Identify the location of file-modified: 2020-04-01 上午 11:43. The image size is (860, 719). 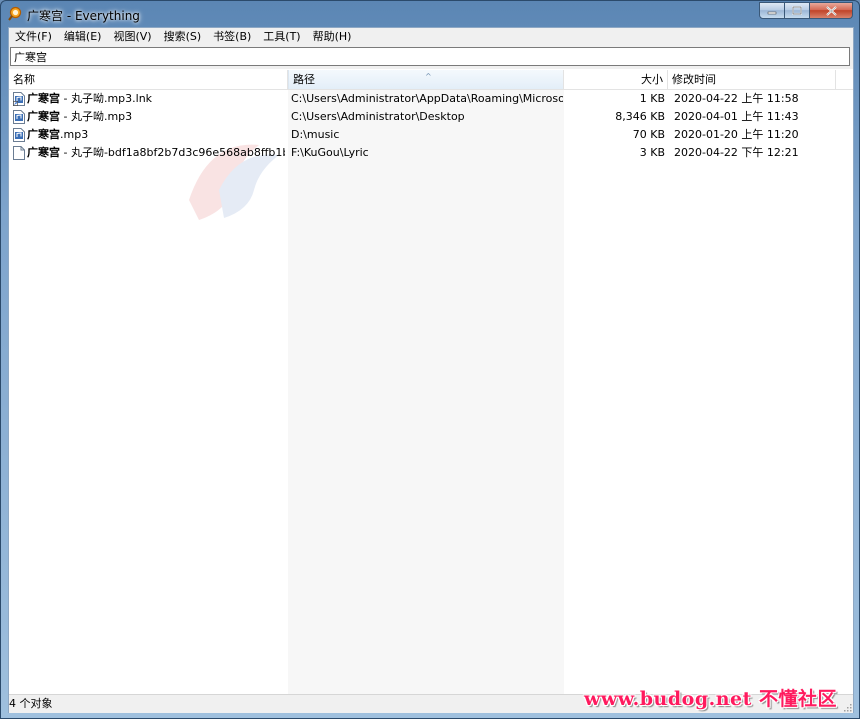
(736, 116).